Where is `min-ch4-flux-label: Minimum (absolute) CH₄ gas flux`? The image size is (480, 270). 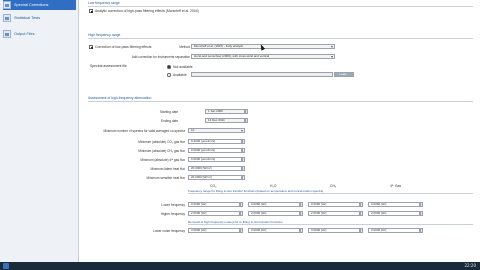
min-ch4-flux-label: Minimum (absolute) CH₄ gas flux is located at coordinates (161, 151).